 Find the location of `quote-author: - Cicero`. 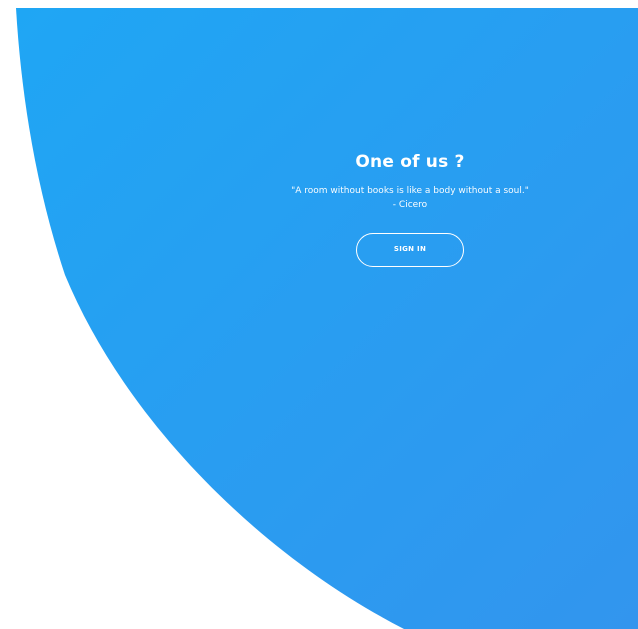

quote-author: - Cicero is located at coordinates (410, 205).